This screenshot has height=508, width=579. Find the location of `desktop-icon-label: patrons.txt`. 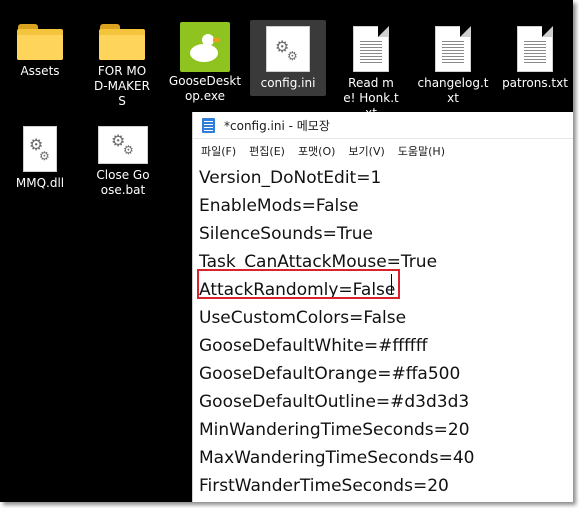

desktop-icon-label: patrons.txt is located at coordinates (535, 83).